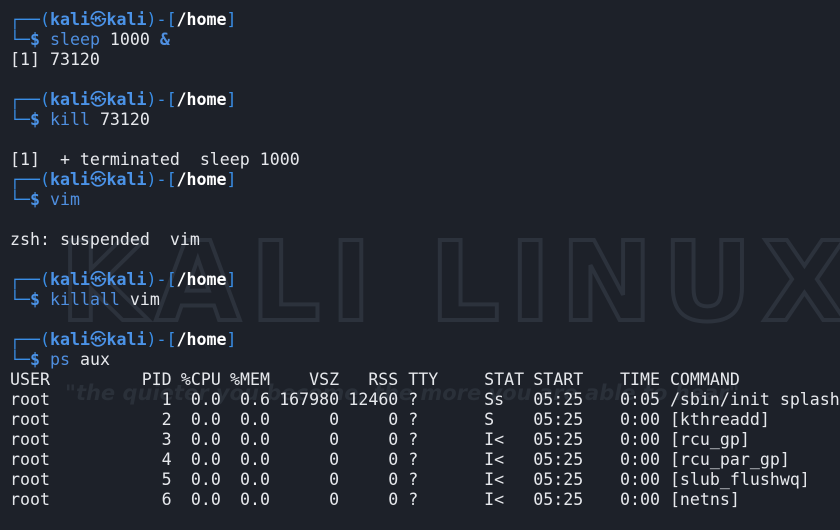  I want to click on command-args: 73120, so click(119, 119).